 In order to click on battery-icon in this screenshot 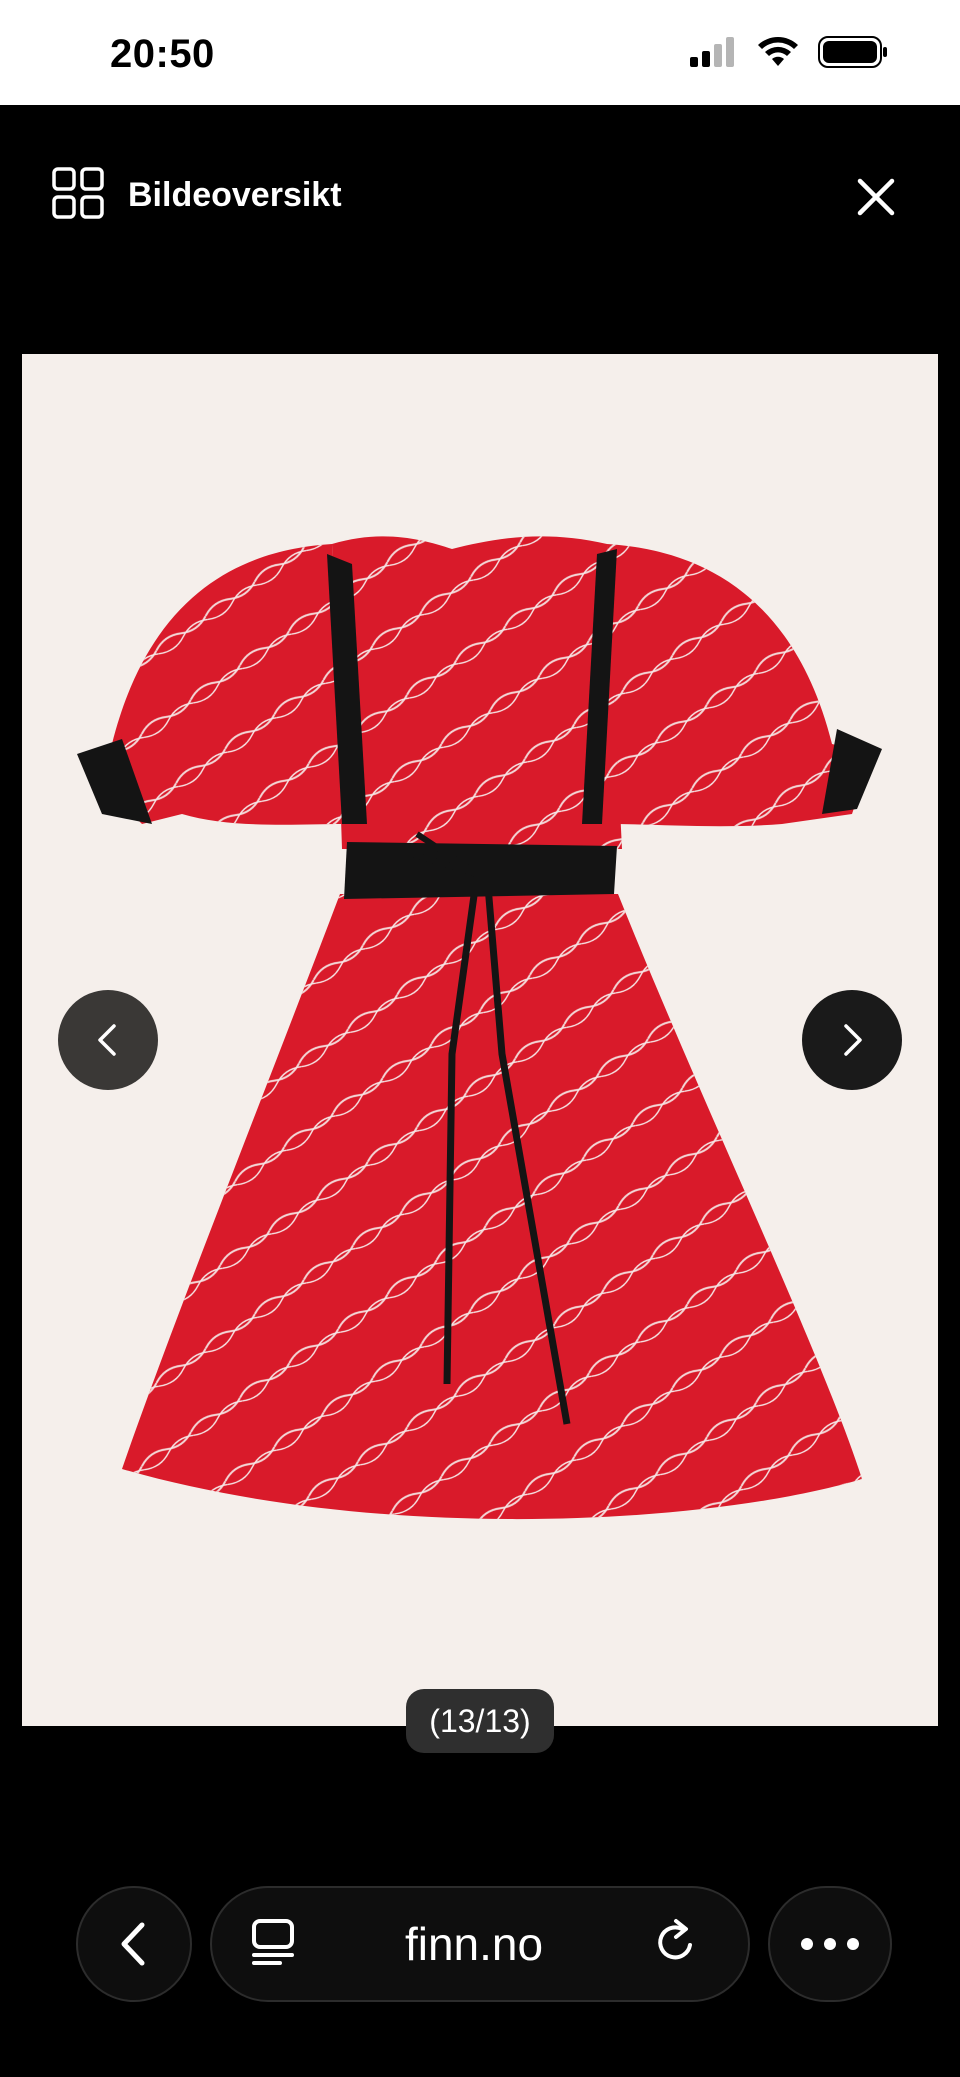, I will do `click(853, 54)`.